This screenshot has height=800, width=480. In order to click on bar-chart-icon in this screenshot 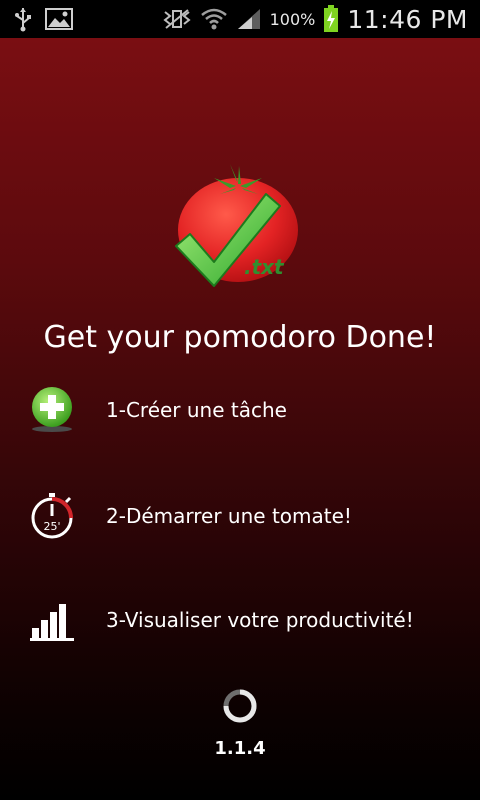, I will do `click(52, 622)`.